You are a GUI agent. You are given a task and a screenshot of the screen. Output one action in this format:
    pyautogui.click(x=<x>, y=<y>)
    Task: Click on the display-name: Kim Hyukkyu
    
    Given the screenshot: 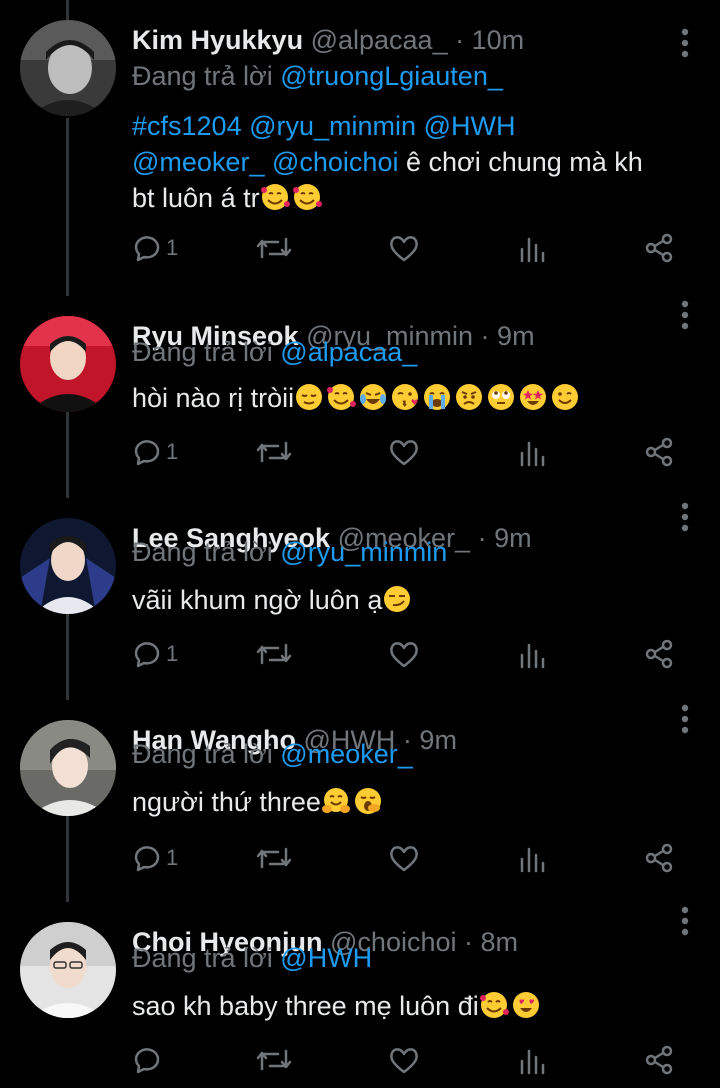 What is the action you would take?
    pyautogui.click(x=217, y=40)
    